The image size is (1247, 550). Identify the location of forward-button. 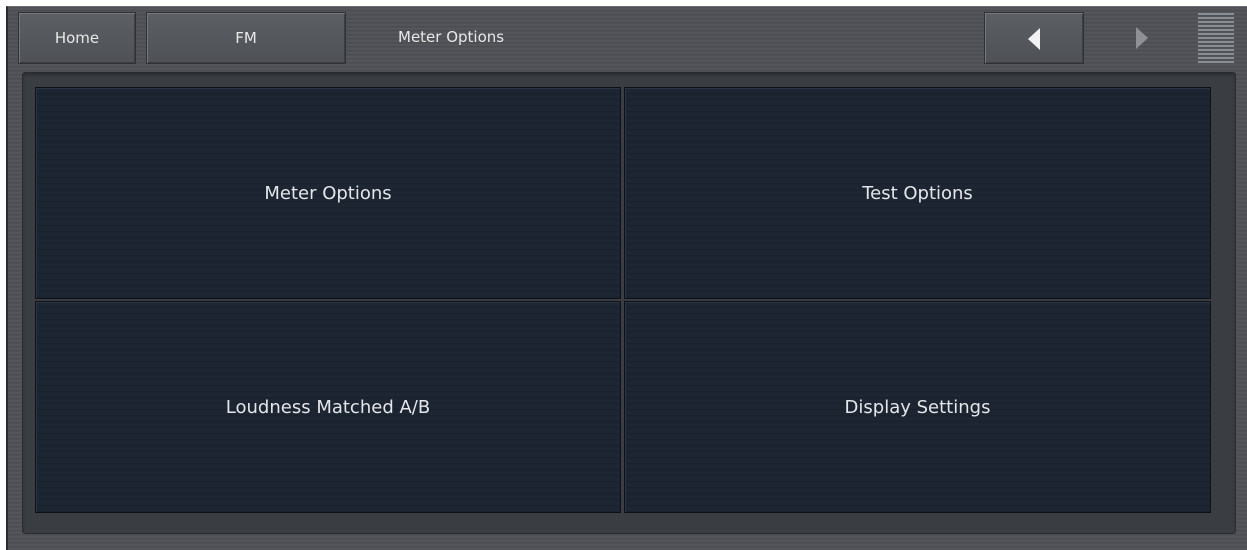
(1138, 38).